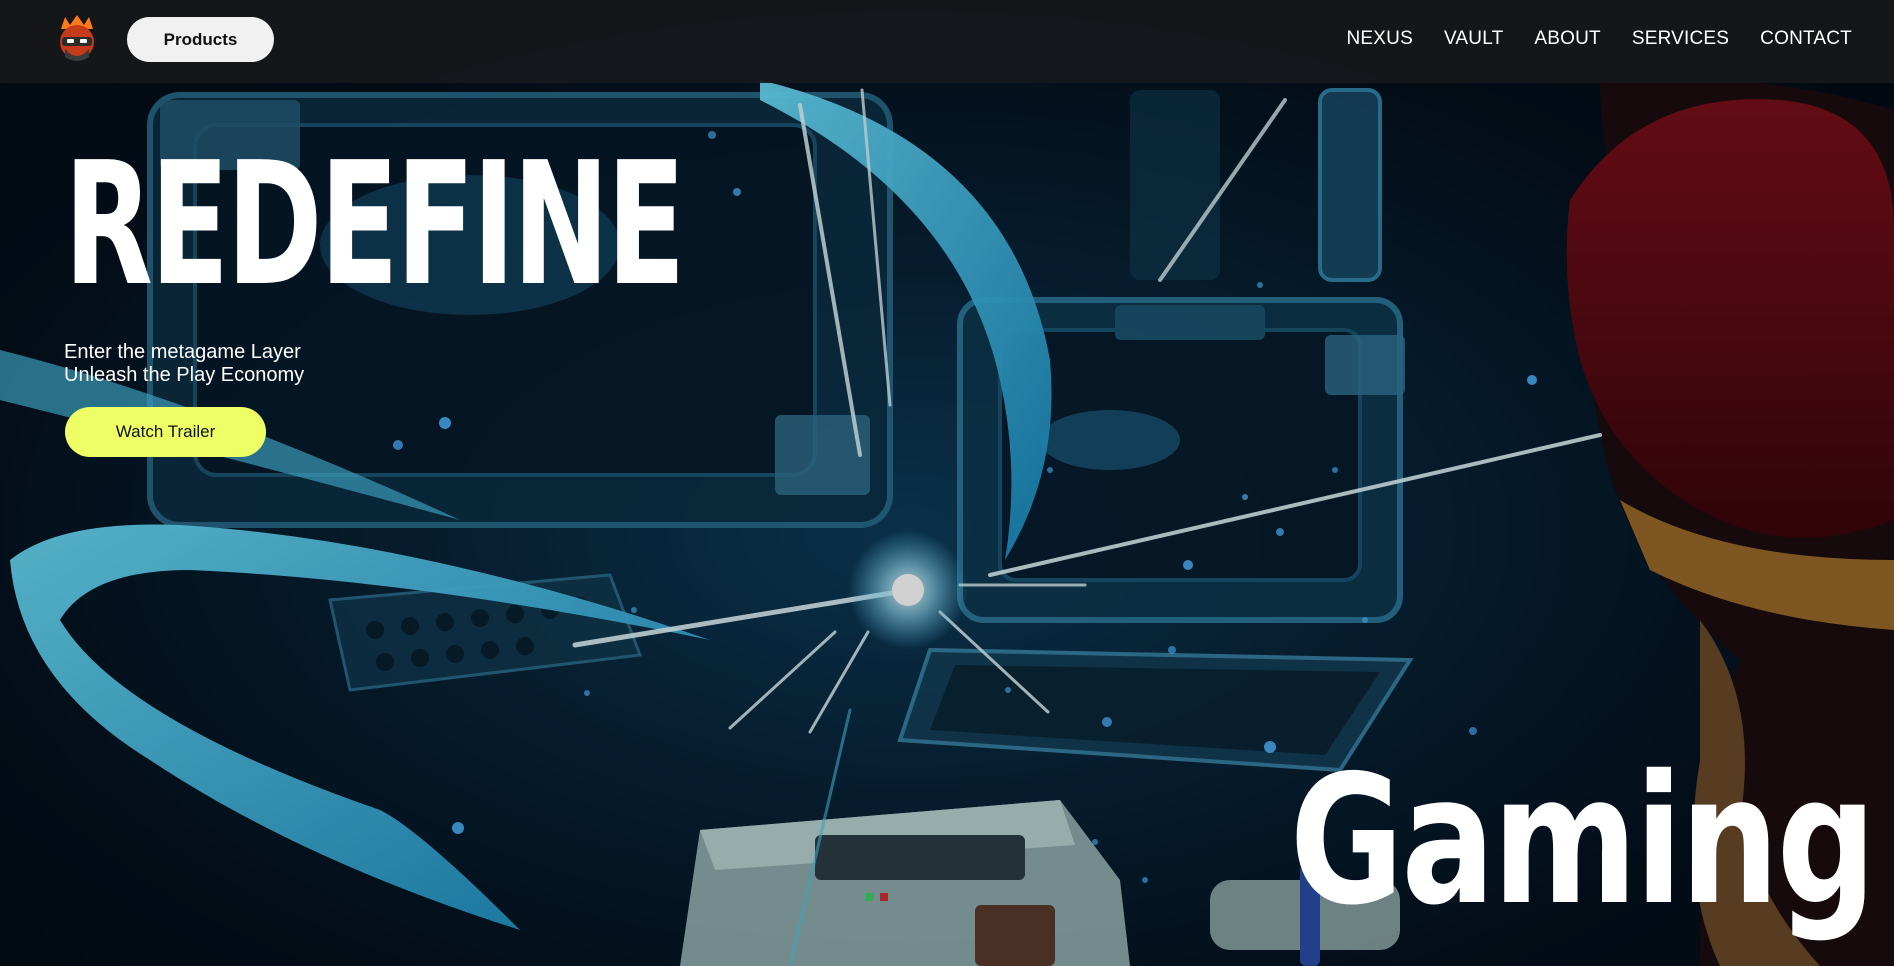  What do you see at coordinates (1806, 39) in the screenshot?
I see `nav-link-contact: CONTACT` at bounding box center [1806, 39].